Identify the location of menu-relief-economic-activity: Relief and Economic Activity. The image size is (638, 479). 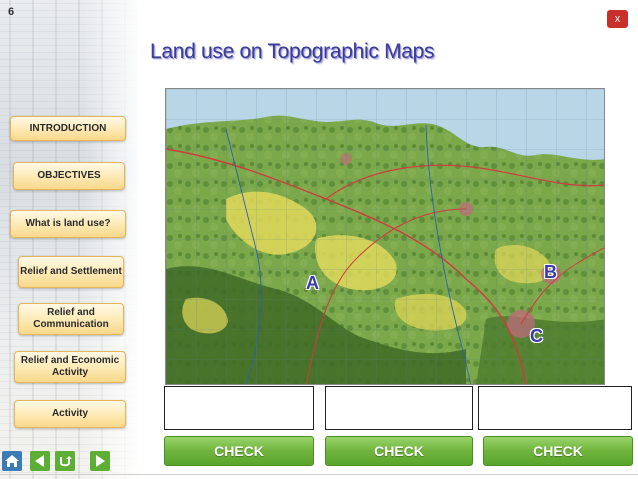
(70, 367).